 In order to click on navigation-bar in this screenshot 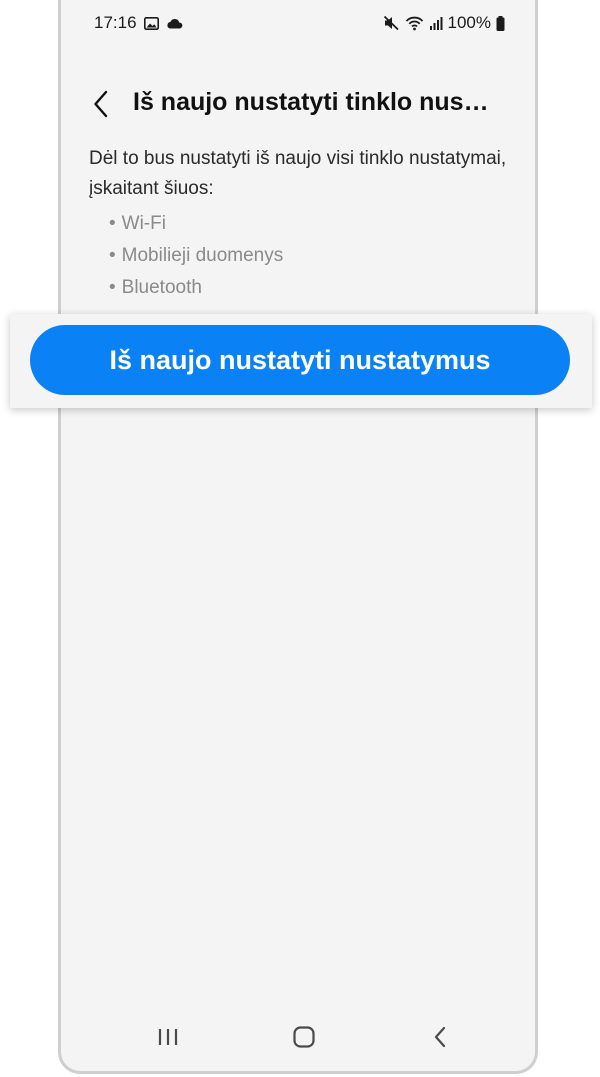, I will do `click(298, 1037)`.